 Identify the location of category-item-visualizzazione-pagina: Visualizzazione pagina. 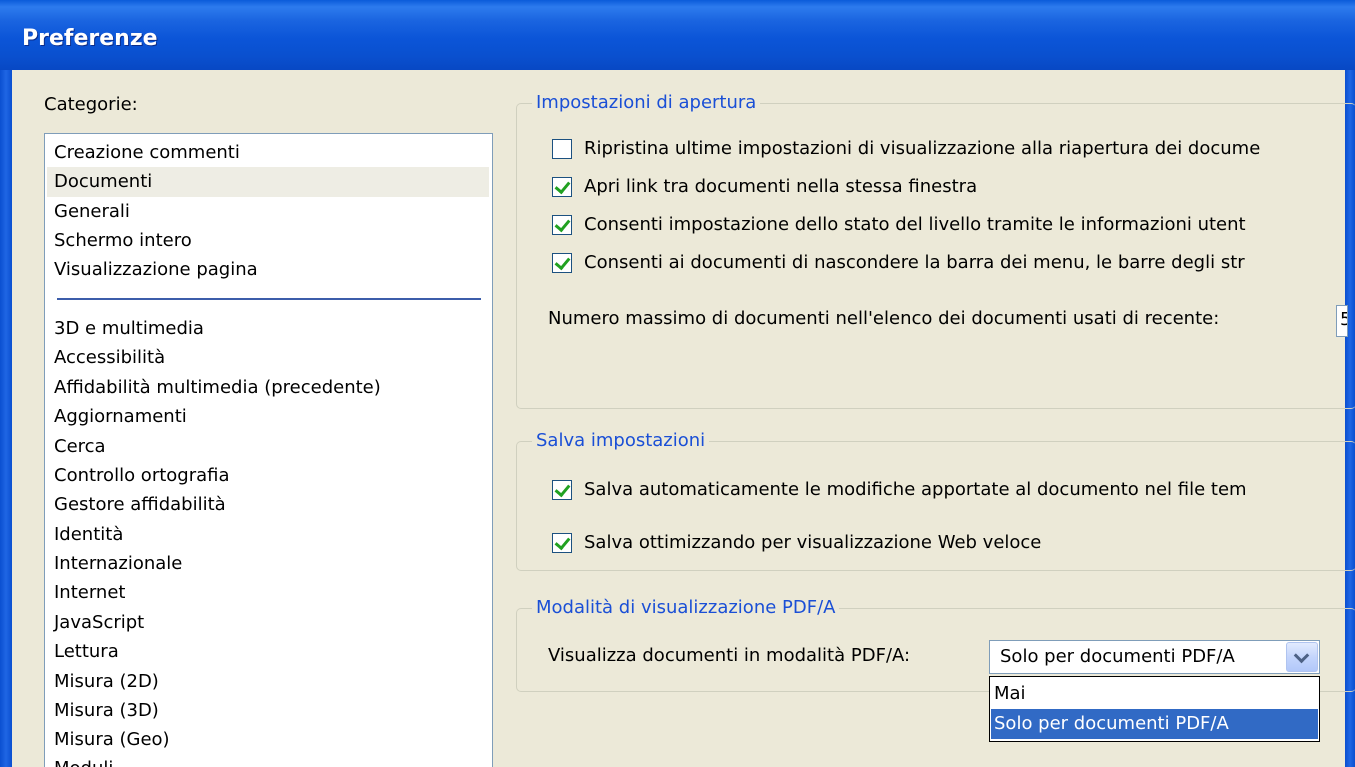
(156, 269).